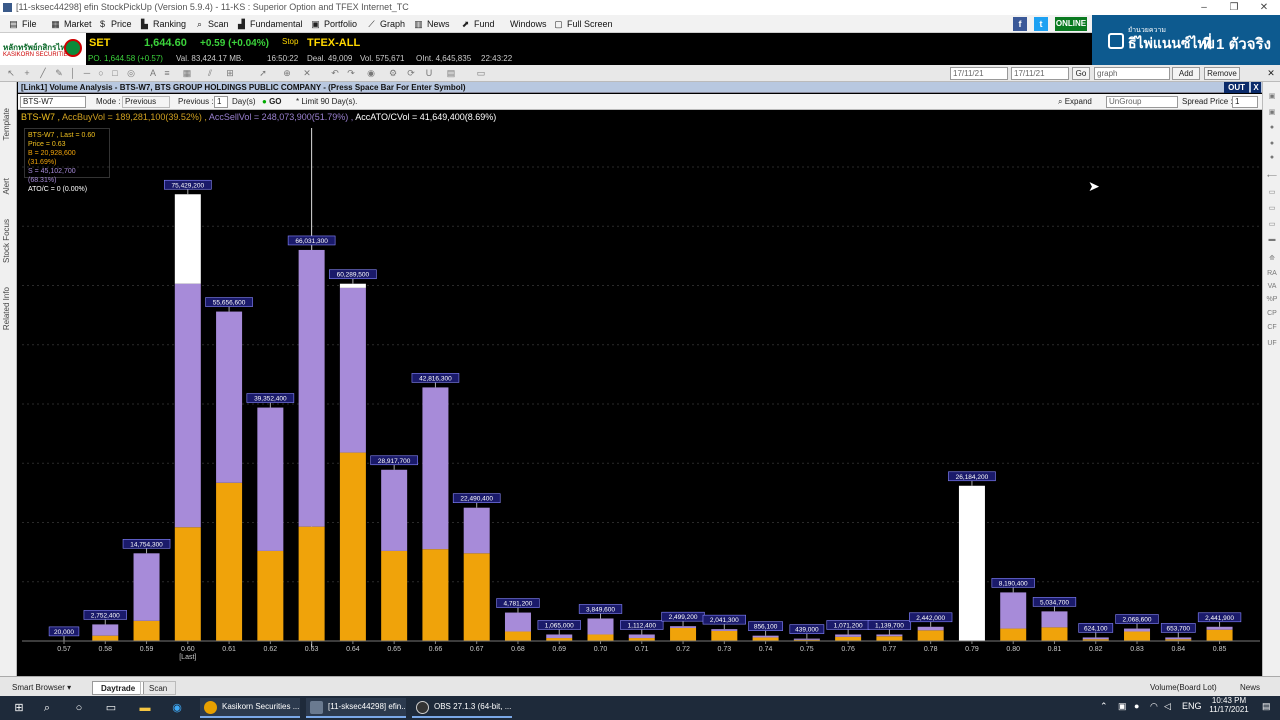 This screenshot has width=1280, height=720. I want to click on menu-portfolio: ▣ Portfolio, so click(333, 24).